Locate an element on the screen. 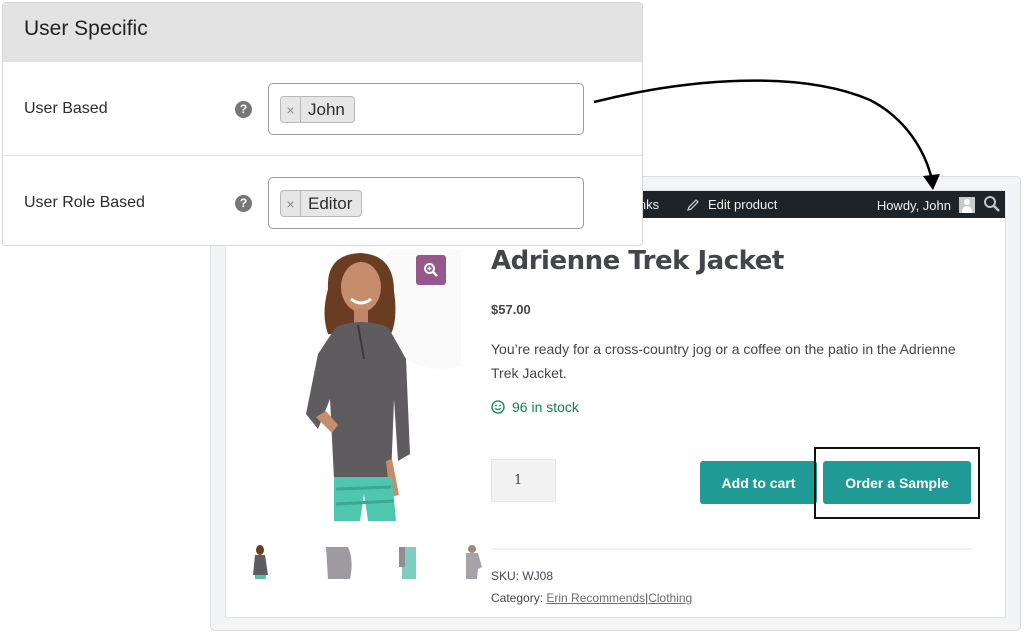 The width and height of the screenshot is (1024, 634). quantity-input: 1 is located at coordinates (523, 480).